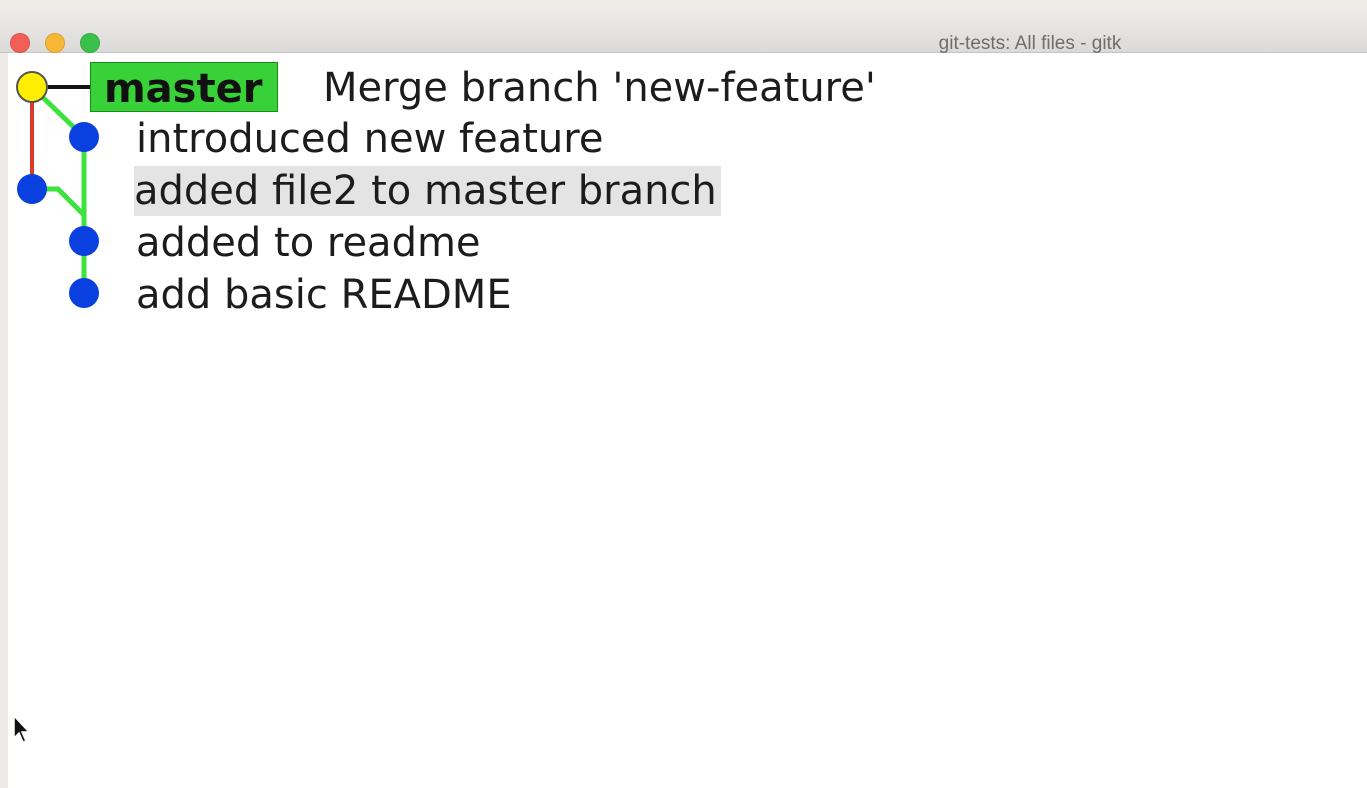 This screenshot has height=788, width=1367. Describe the element at coordinates (308, 243) in the screenshot. I see `commit-row-readme: added to readme` at that location.